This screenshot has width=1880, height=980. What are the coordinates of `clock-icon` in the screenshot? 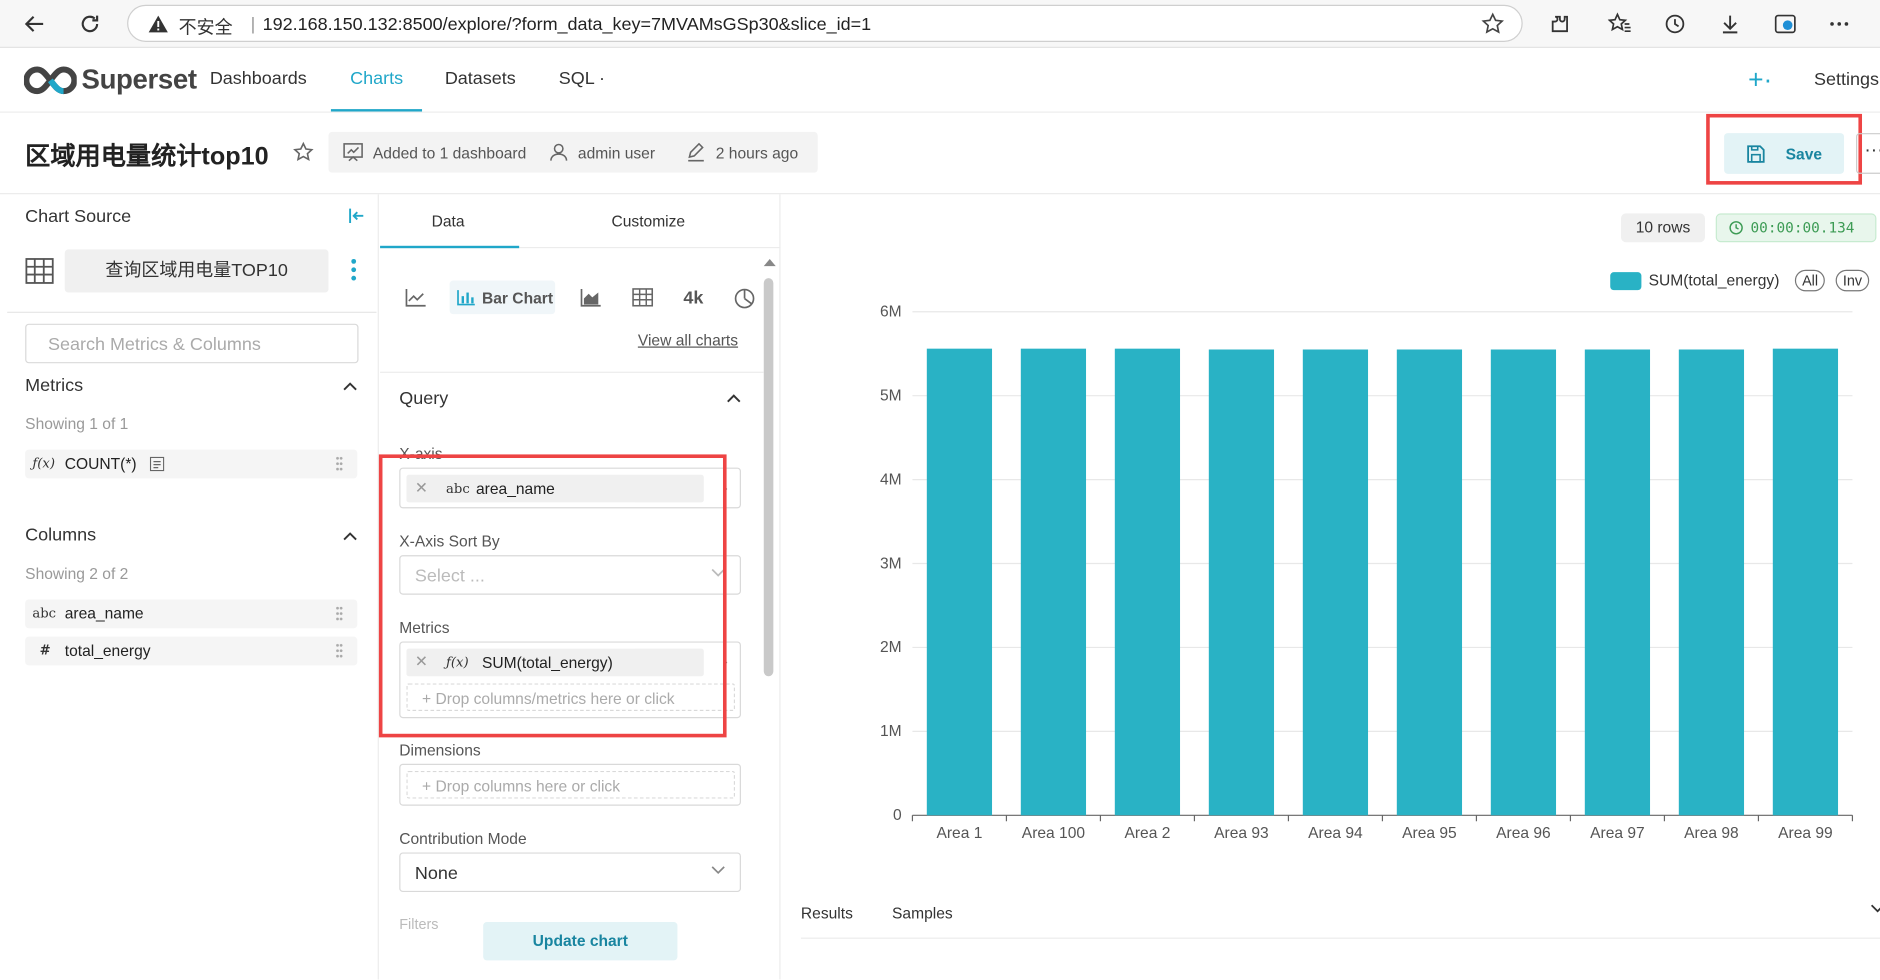 It's located at (1736, 228).